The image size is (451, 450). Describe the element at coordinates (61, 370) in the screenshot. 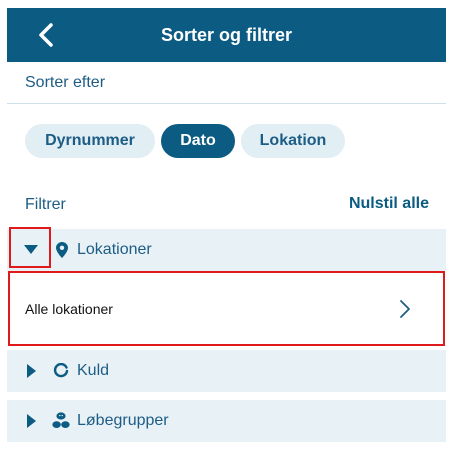

I see `ring-icon` at that location.